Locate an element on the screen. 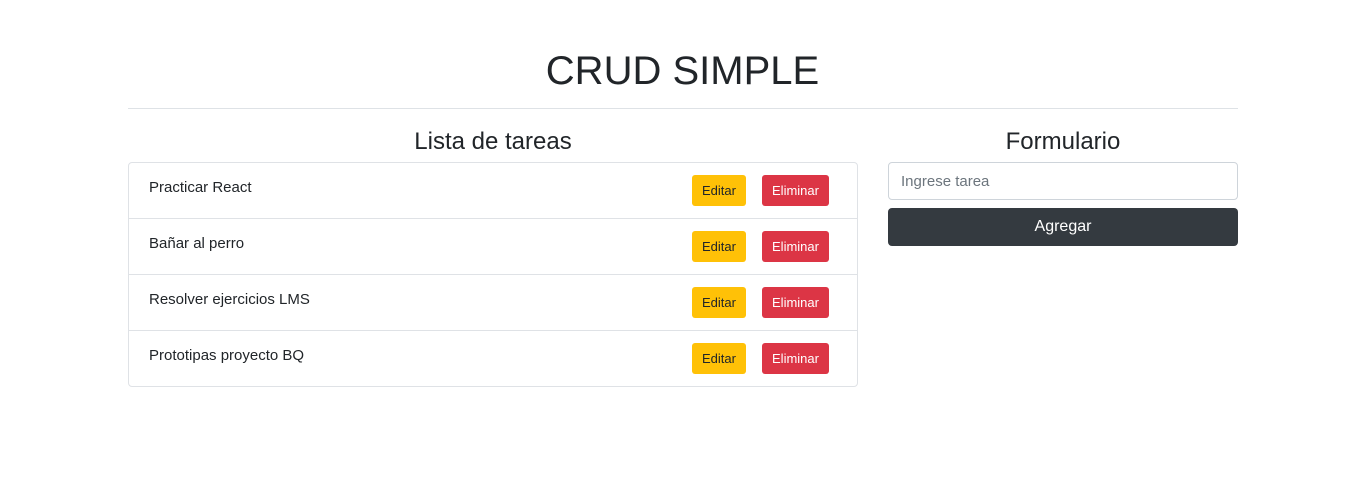 This screenshot has height=494, width=1365. list-item: Resolver ejercicios LMS Editar Eliminar is located at coordinates (493, 303).